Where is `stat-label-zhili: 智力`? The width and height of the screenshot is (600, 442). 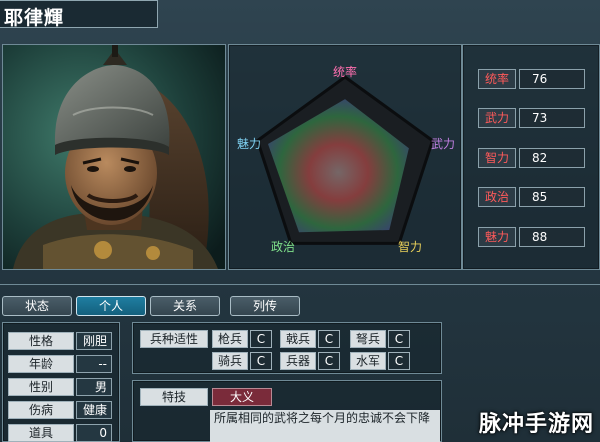
stat-label-zhili: 智力 is located at coordinates (497, 158).